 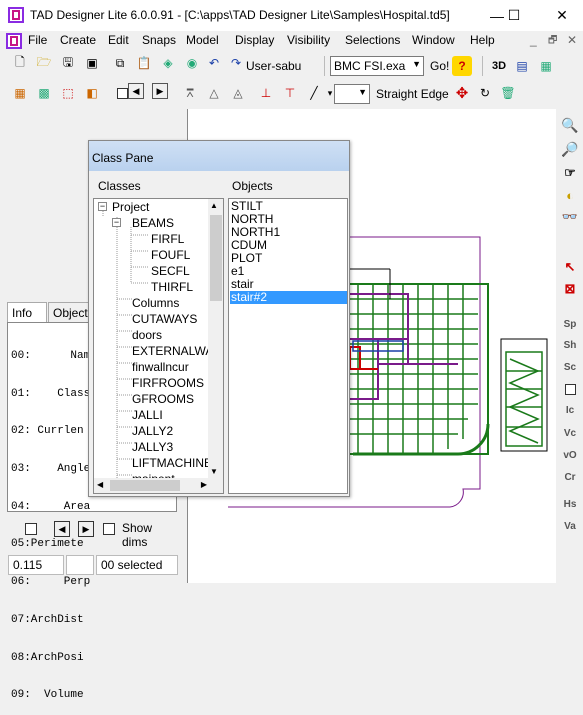 What do you see at coordinates (37, 40) in the screenshot?
I see `menu-file: File` at bounding box center [37, 40].